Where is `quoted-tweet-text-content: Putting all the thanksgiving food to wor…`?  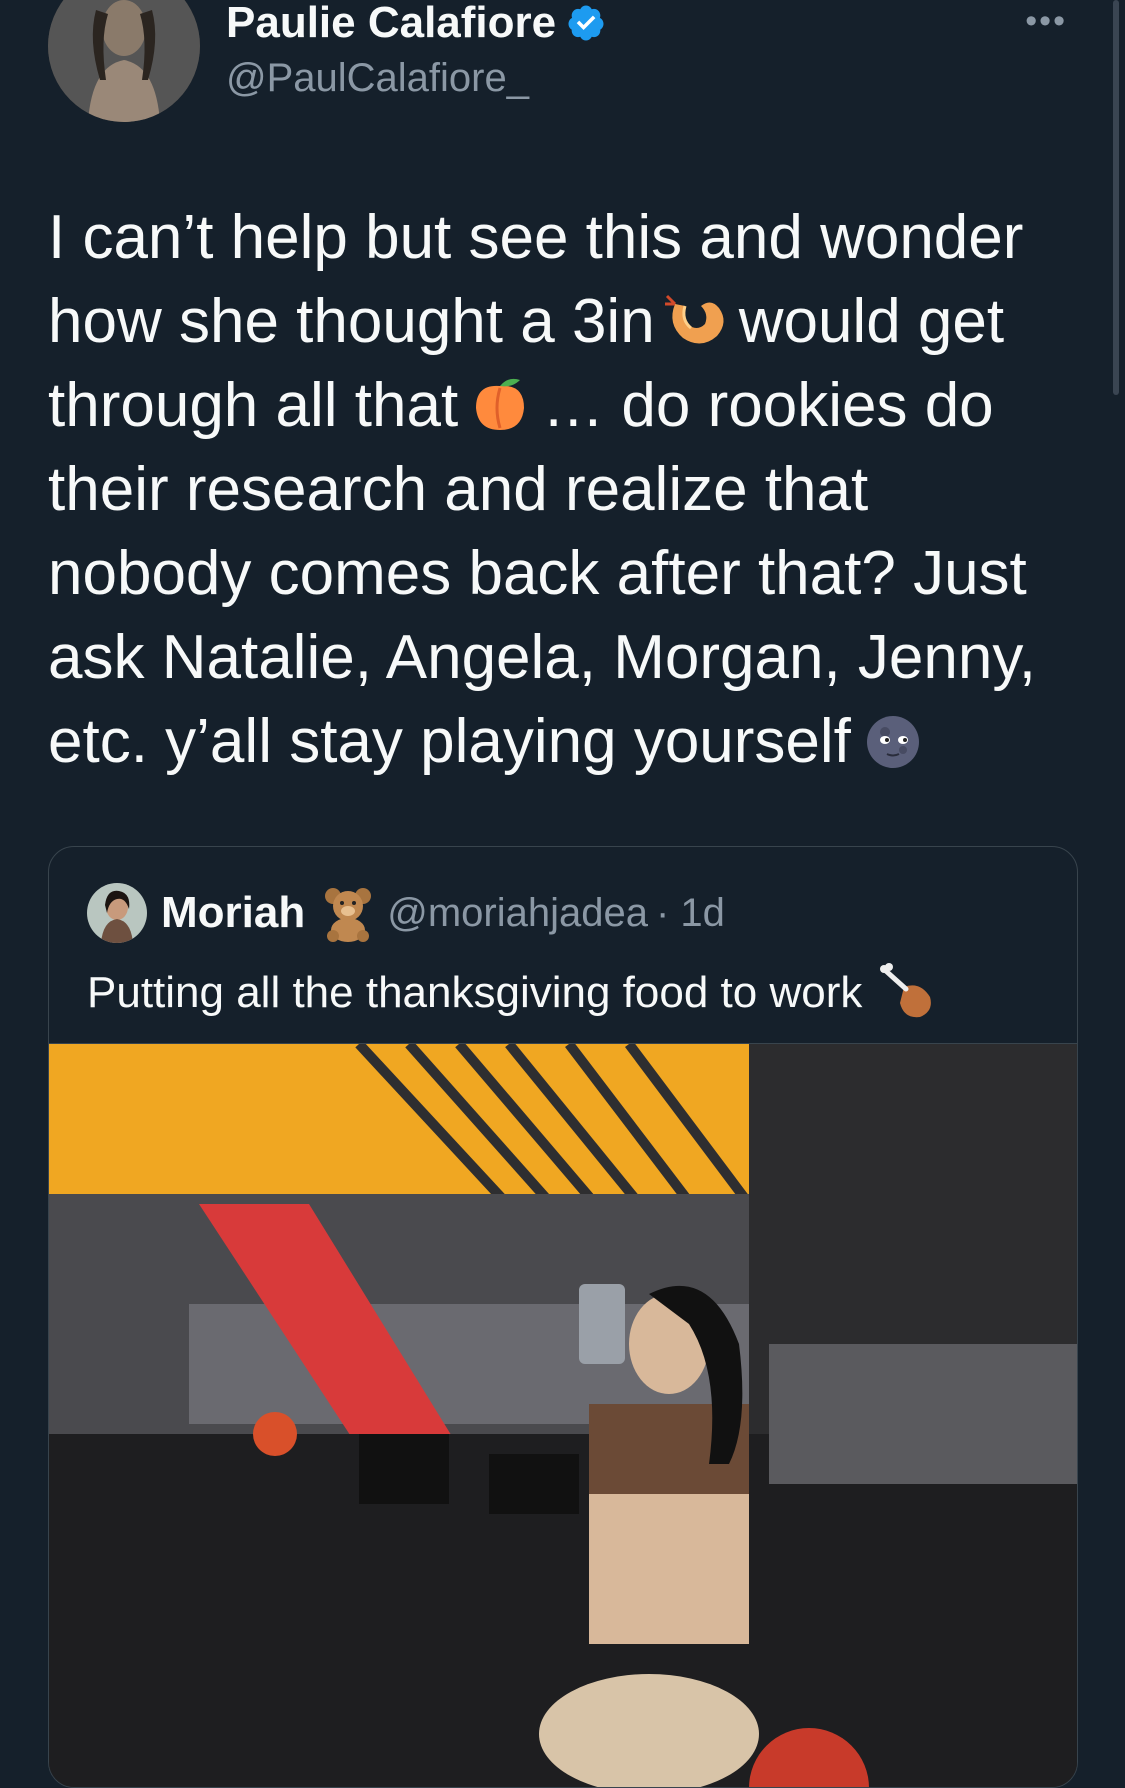 quoted-tweet-text-content: Putting all the thanksgiving food to wor… is located at coordinates (475, 992).